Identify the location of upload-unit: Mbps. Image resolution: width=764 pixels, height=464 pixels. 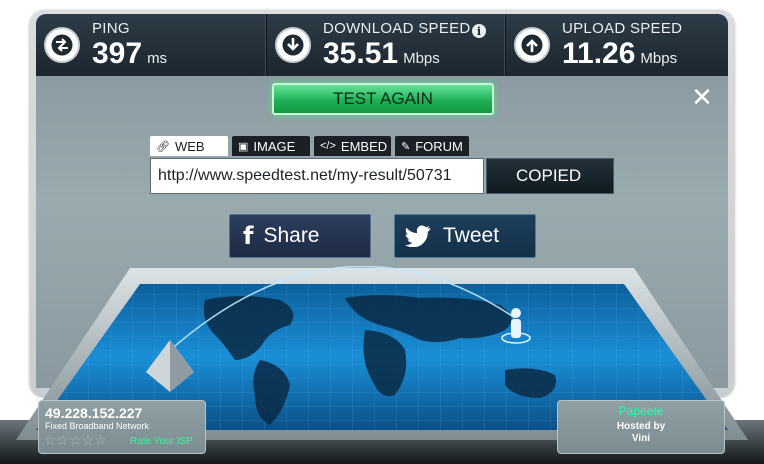
(659, 58).